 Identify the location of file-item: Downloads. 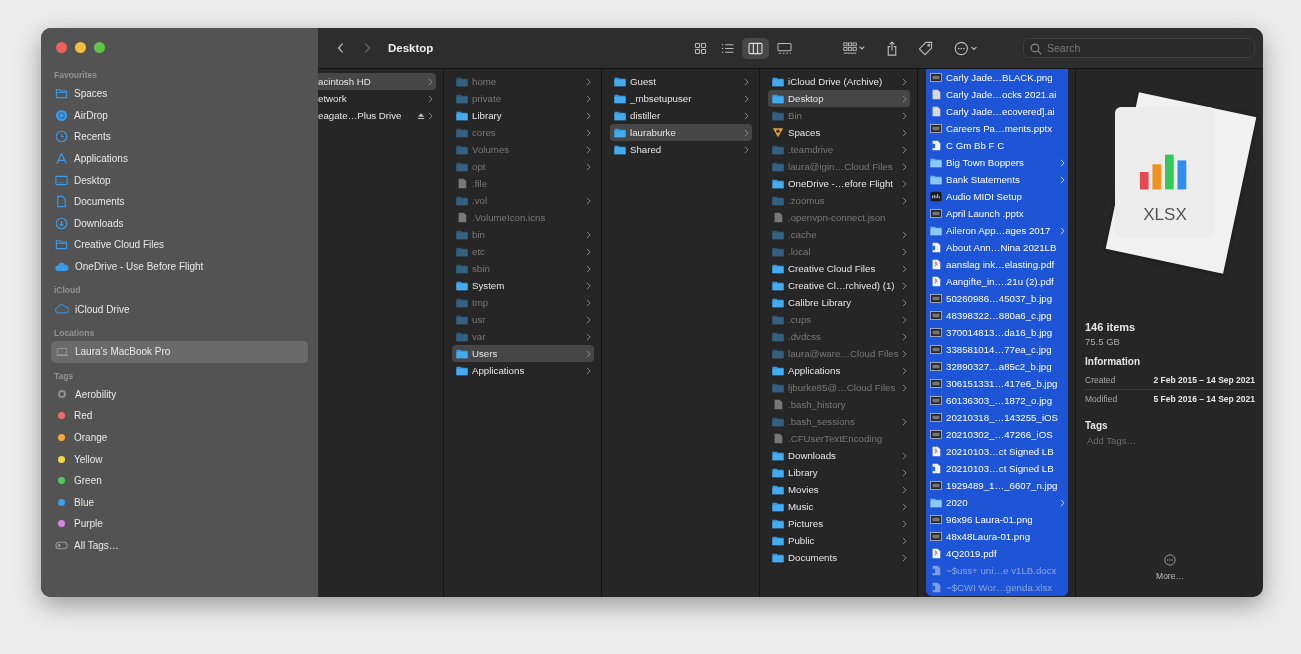
(839, 455).